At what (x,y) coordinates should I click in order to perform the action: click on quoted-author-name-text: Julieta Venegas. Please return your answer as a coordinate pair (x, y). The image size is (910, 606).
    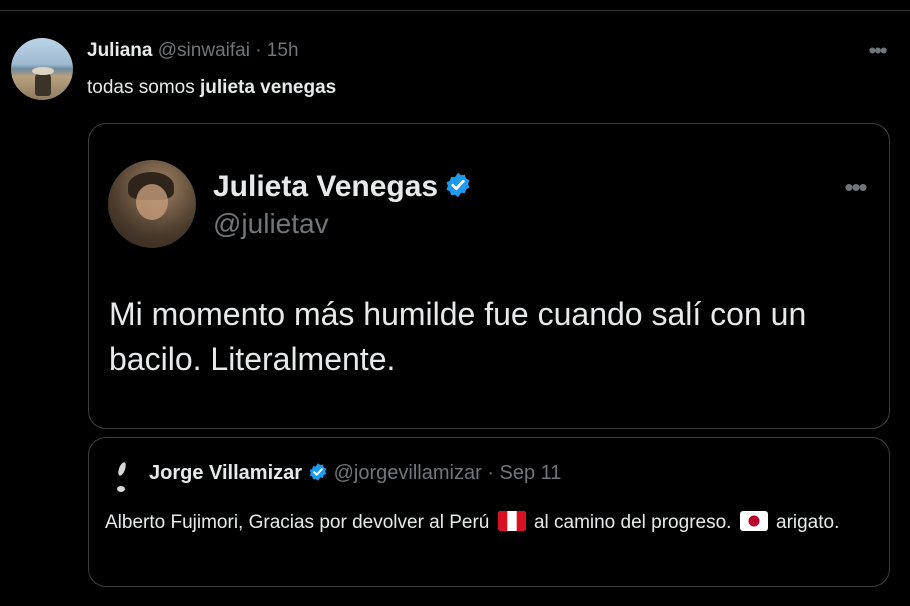
    Looking at the image, I should click on (326, 186).